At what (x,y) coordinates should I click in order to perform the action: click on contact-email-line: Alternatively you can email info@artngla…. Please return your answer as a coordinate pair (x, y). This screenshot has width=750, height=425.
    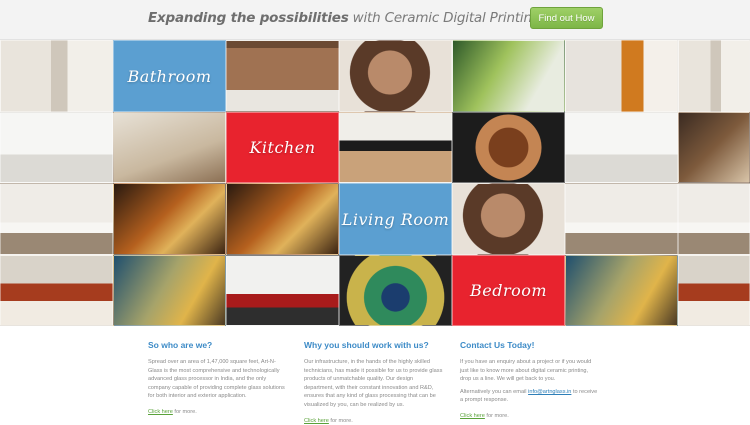
    Looking at the image, I should click on (530, 396).